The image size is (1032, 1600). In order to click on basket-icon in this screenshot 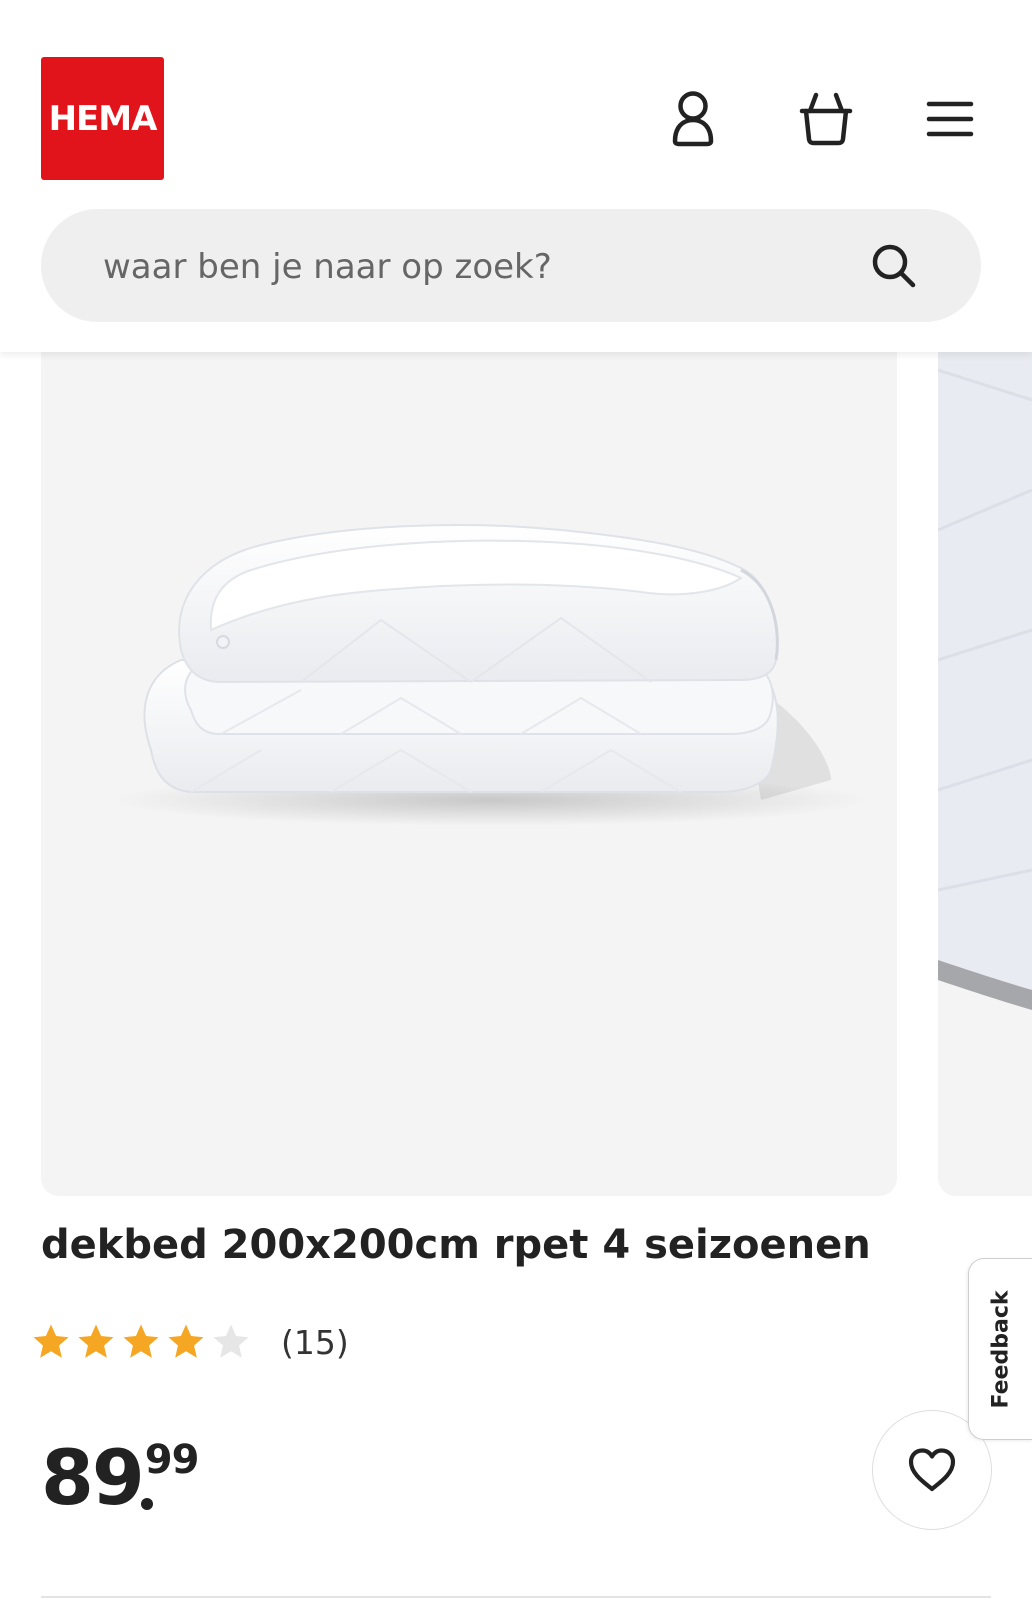, I will do `click(826, 119)`.